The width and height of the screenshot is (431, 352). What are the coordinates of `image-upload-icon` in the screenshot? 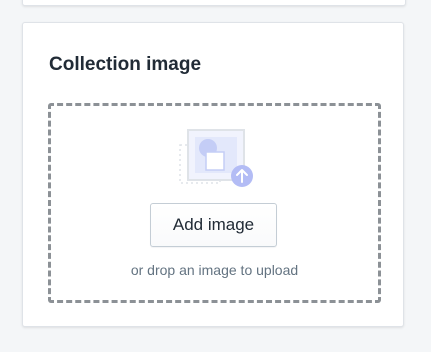 It's located at (216, 158).